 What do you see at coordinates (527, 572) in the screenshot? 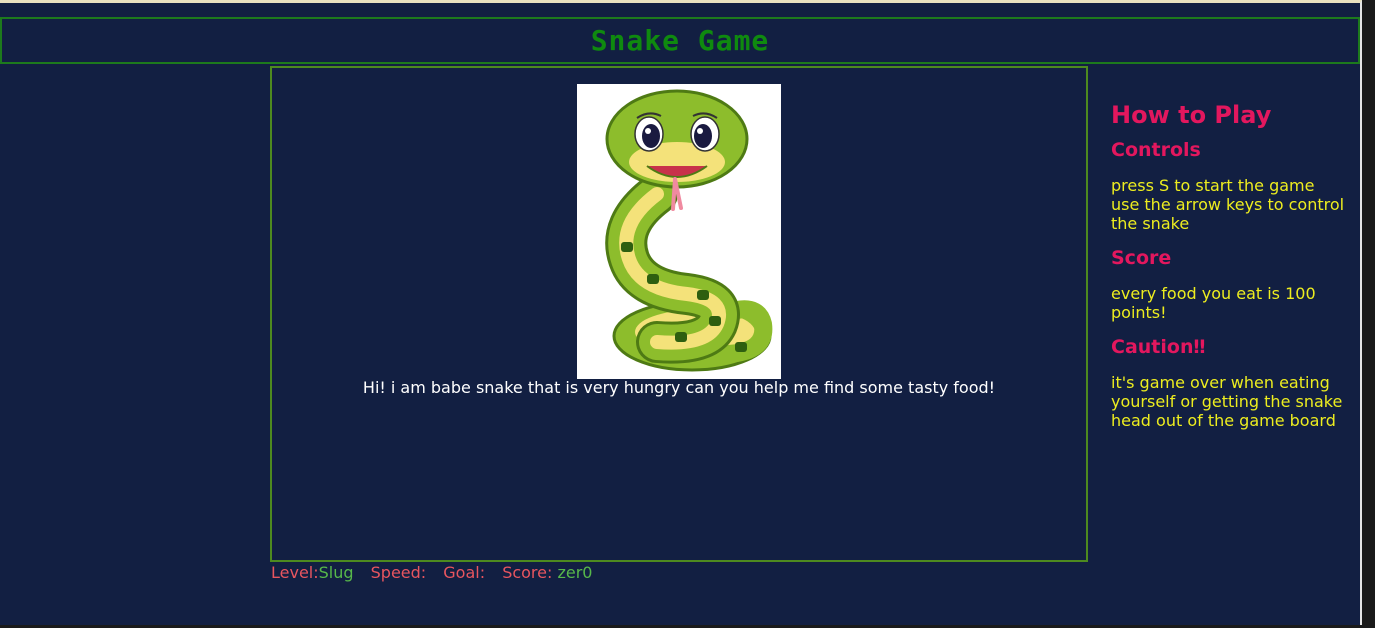
I see `score-label: Score:` at bounding box center [527, 572].